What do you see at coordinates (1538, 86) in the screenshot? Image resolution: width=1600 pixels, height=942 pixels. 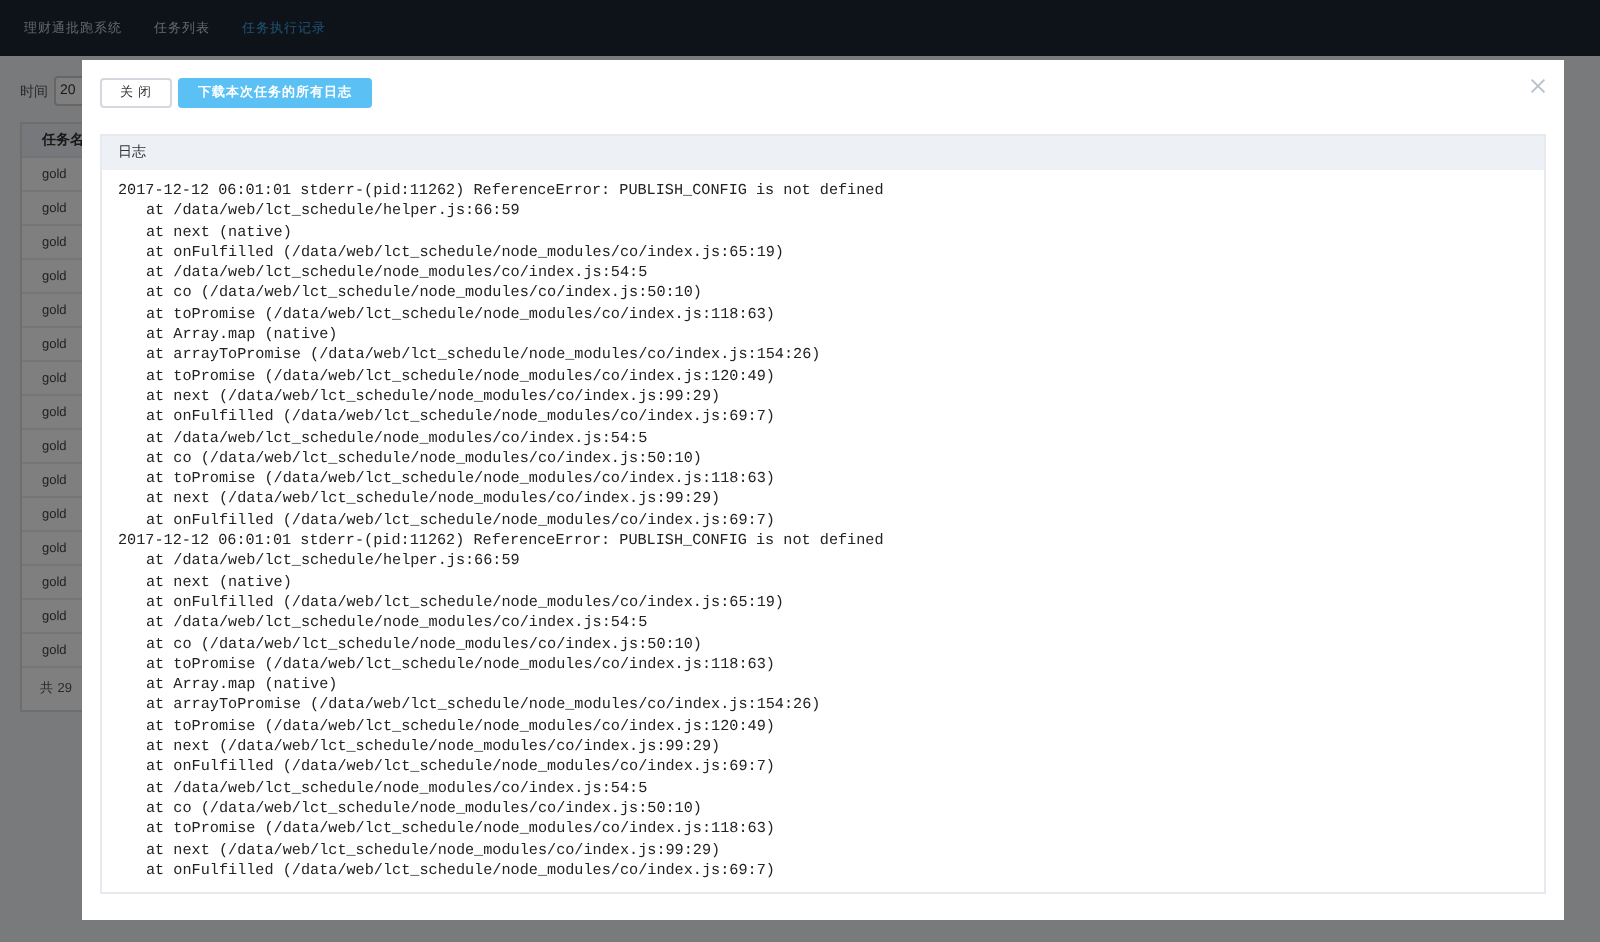 I see `close-icon` at bounding box center [1538, 86].